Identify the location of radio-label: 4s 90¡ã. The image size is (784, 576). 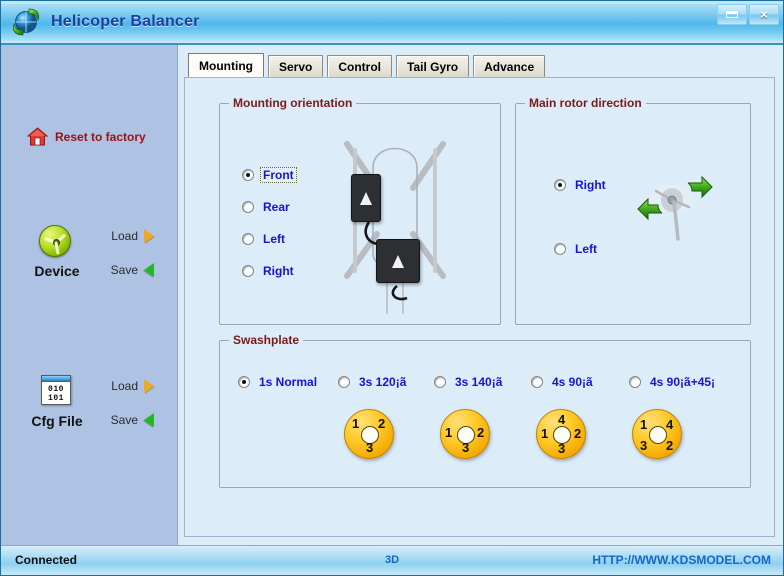
(572, 382).